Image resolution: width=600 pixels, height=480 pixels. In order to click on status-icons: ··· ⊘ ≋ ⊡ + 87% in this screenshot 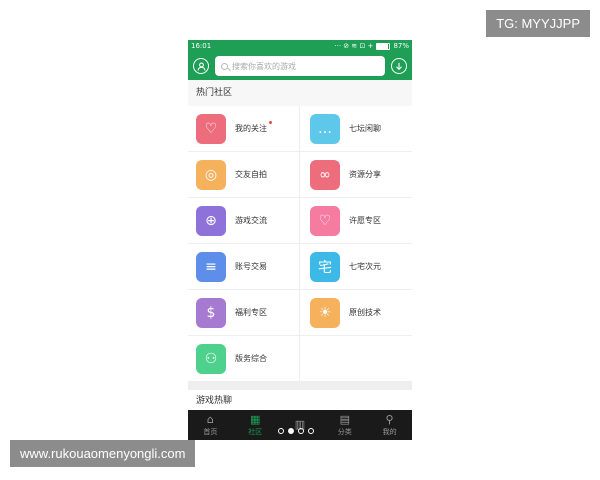, I will do `click(371, 46)`.